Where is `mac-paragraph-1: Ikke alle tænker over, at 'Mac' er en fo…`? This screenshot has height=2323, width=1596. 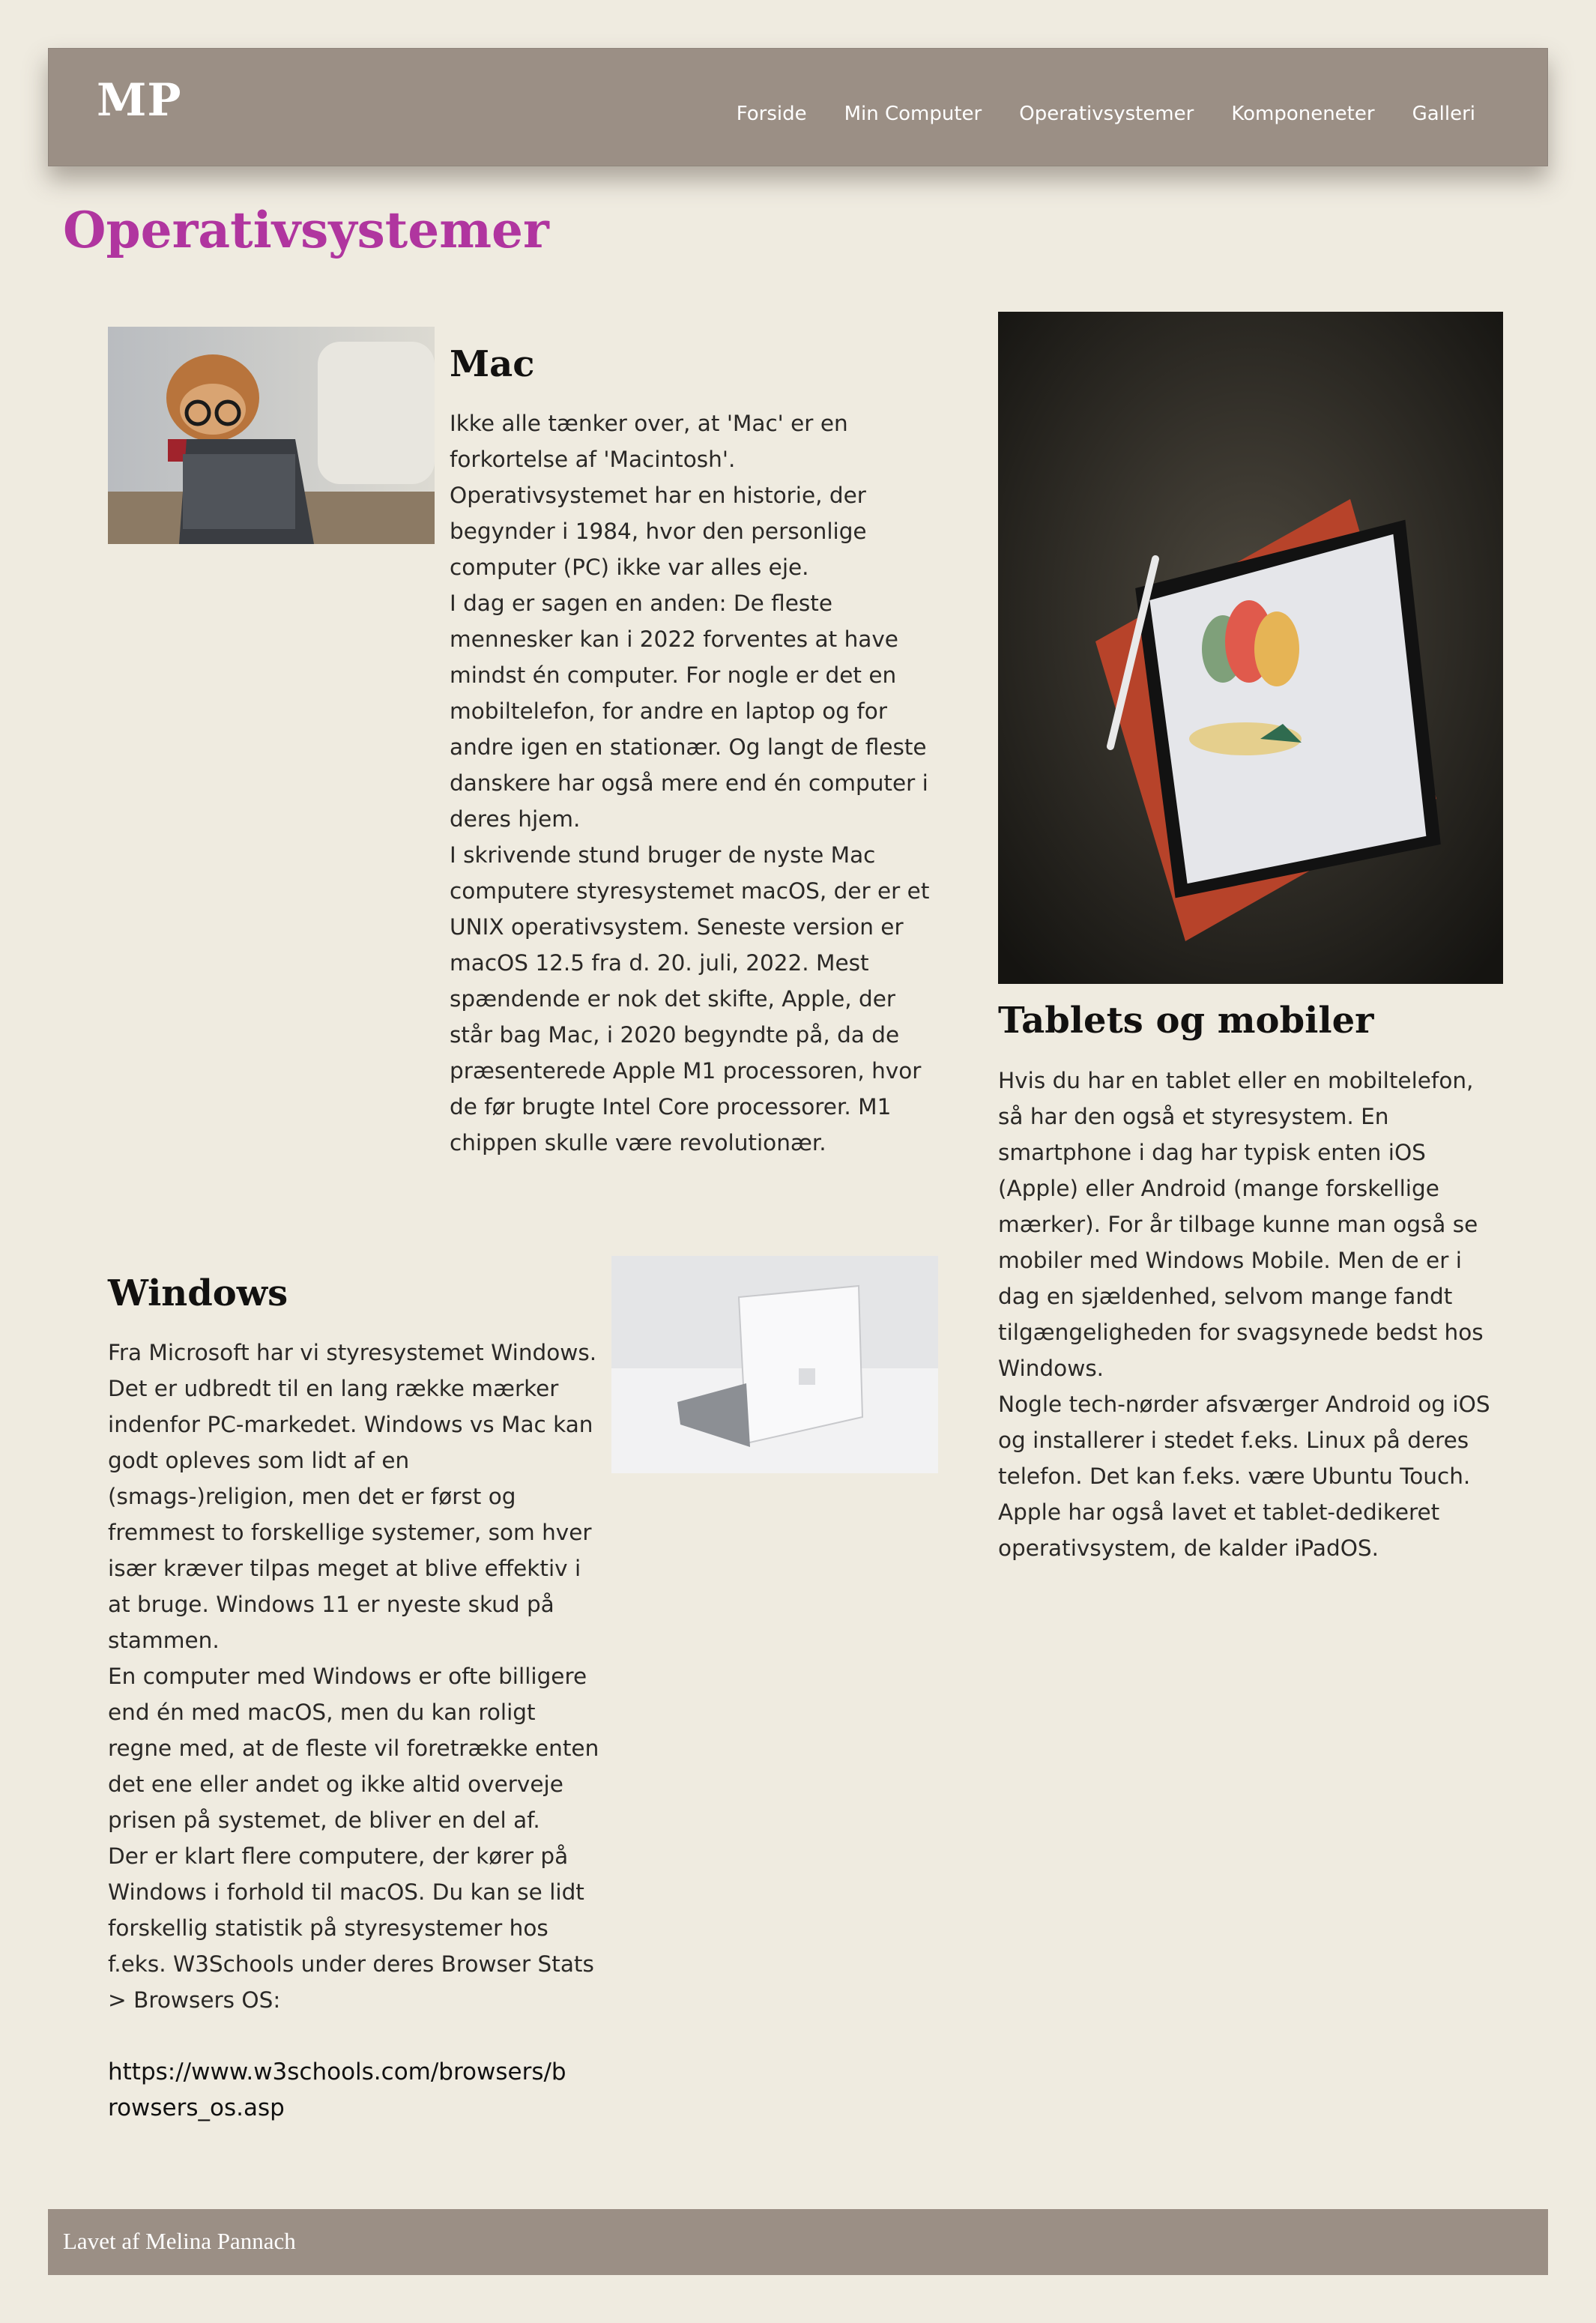
mac-paragraph-1: Ikke alle tænker over, at 'Mac' er en fo… is located at coordinates (658, 496).